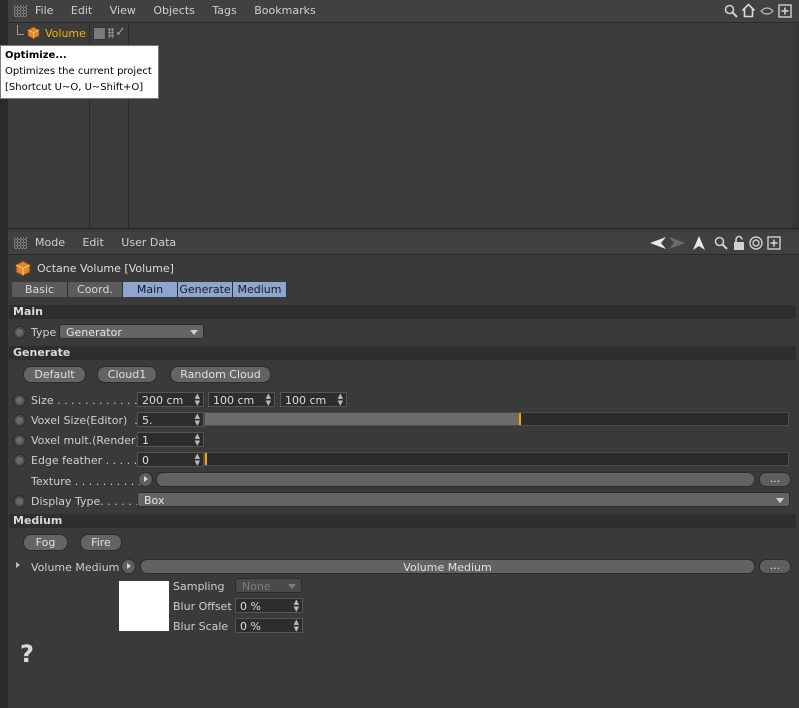  Describe the element at coordinates (699, 243) in the screenshot. I see `up-arrow-icon` at that location.